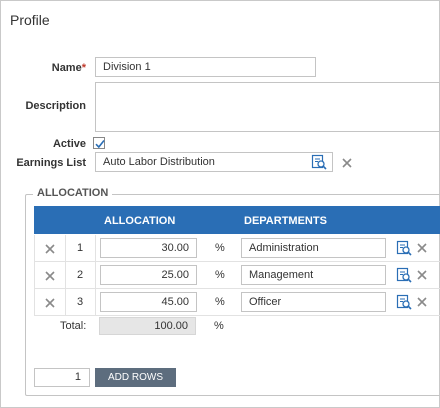 Image resolution: width=440 pixels, height=408 pixels. Describe the element at coordinates (140, 221) in the screenshot. I see `allocation-column-header: ALLOCATION` at that location.